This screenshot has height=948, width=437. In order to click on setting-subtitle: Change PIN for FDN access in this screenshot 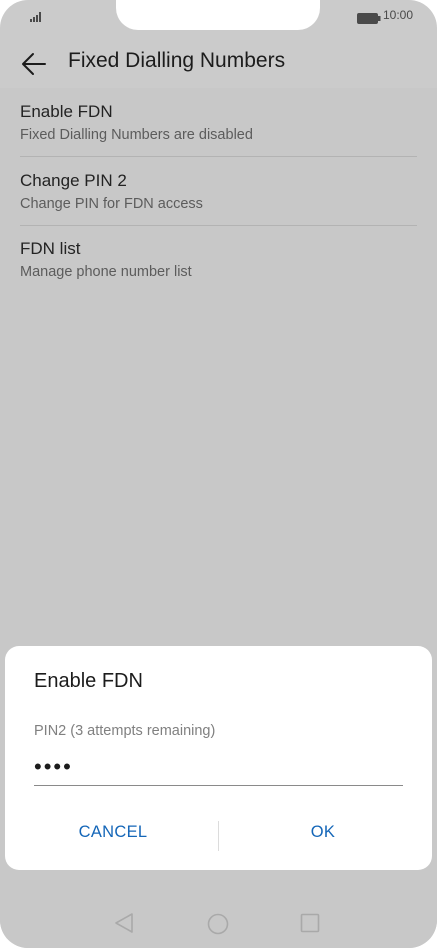, I will do `click(111, 204)`.